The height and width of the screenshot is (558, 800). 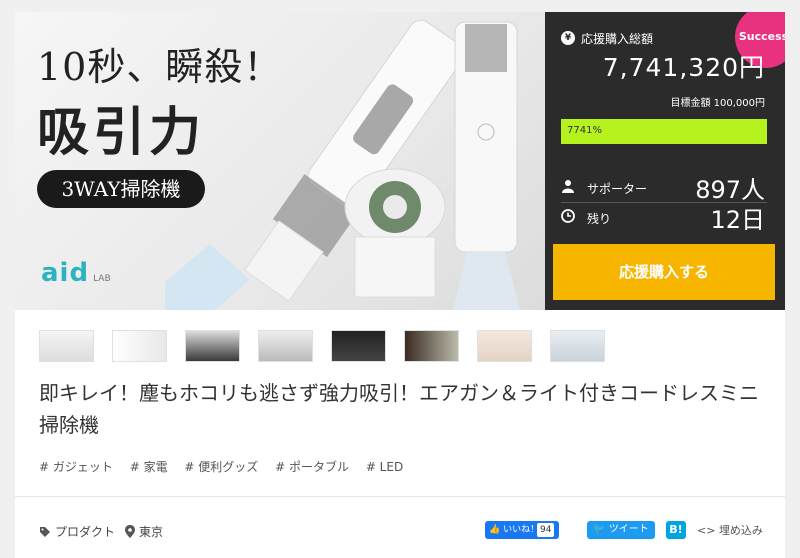 What do you see at coordinates (664, 131) in the screenshot?
I see `progress-bar: 7741%` at bounding box center [664, 131].